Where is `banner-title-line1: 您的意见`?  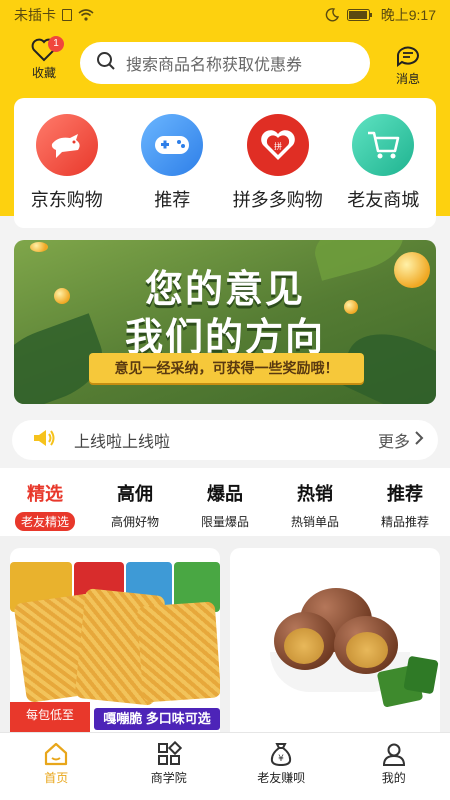 banner-title-line1: 您的意见 is located at coordinates (224, 290).